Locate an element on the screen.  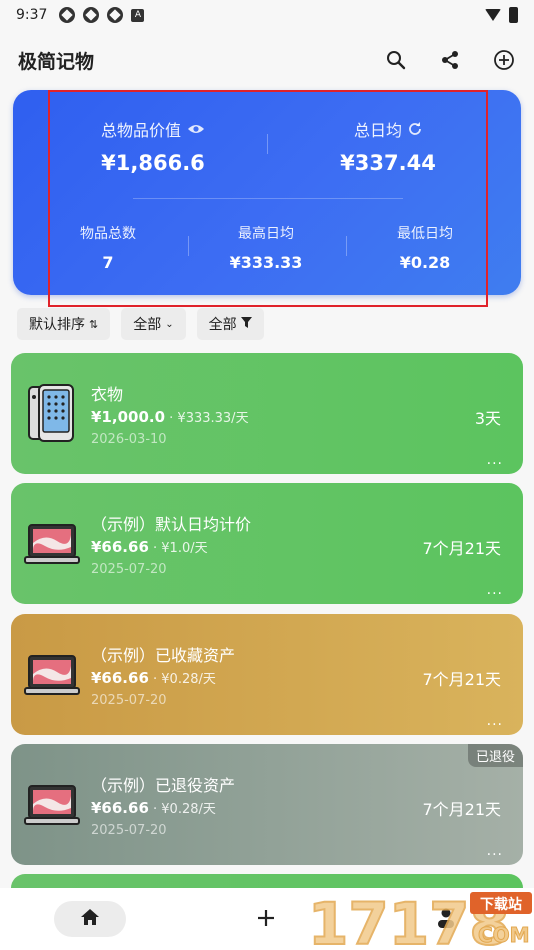
app-bar: 极简记物 is located at coordinates (267, 60).